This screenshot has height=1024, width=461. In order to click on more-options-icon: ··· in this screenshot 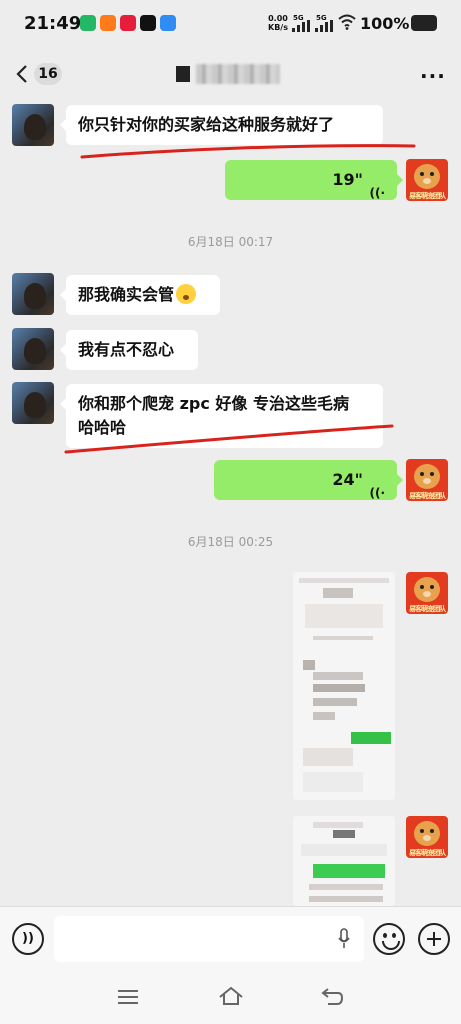, I will do `click(433, 76)`.